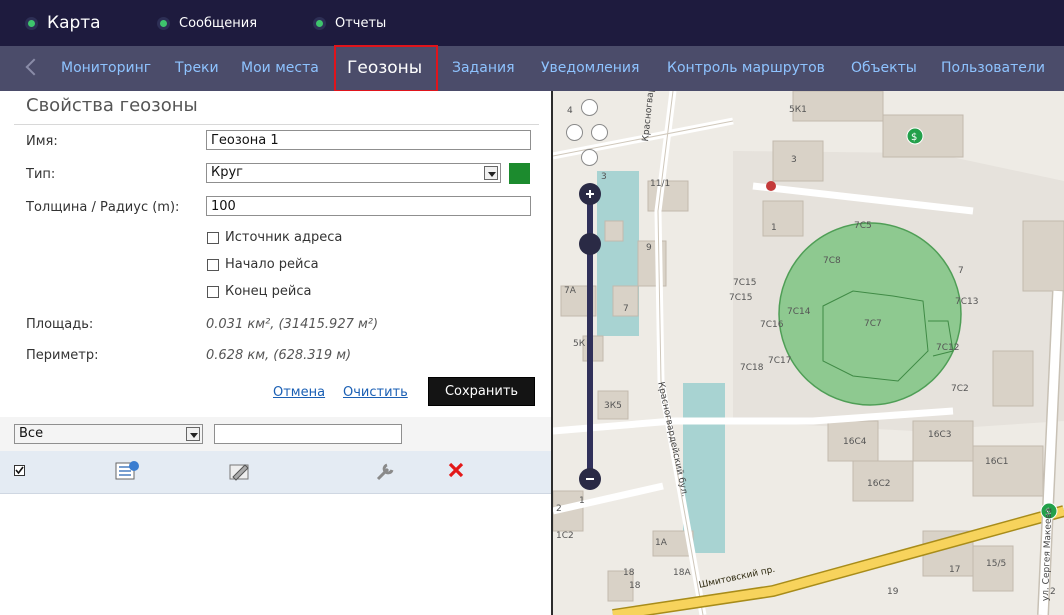 Image resolution: width=1064 pixels, height=615 pixels. I want to click on map-label: 16С2, so click(879, 484).